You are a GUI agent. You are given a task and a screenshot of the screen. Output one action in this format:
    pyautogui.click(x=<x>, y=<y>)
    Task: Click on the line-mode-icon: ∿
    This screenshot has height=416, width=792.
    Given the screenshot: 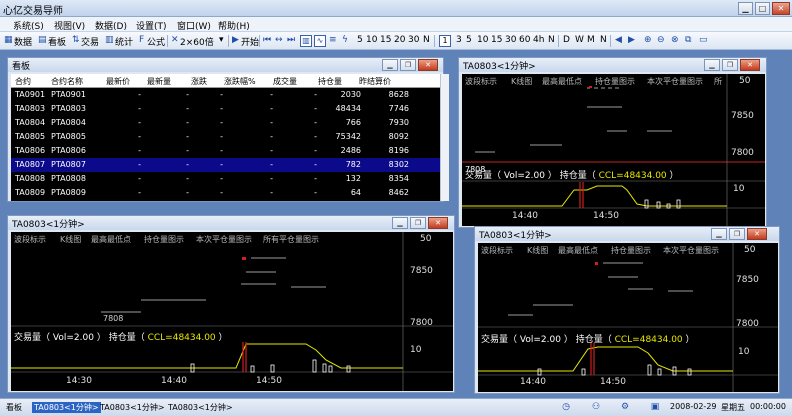 What is the action you would take?
    pyautogui.click(x=320, y=41)
    